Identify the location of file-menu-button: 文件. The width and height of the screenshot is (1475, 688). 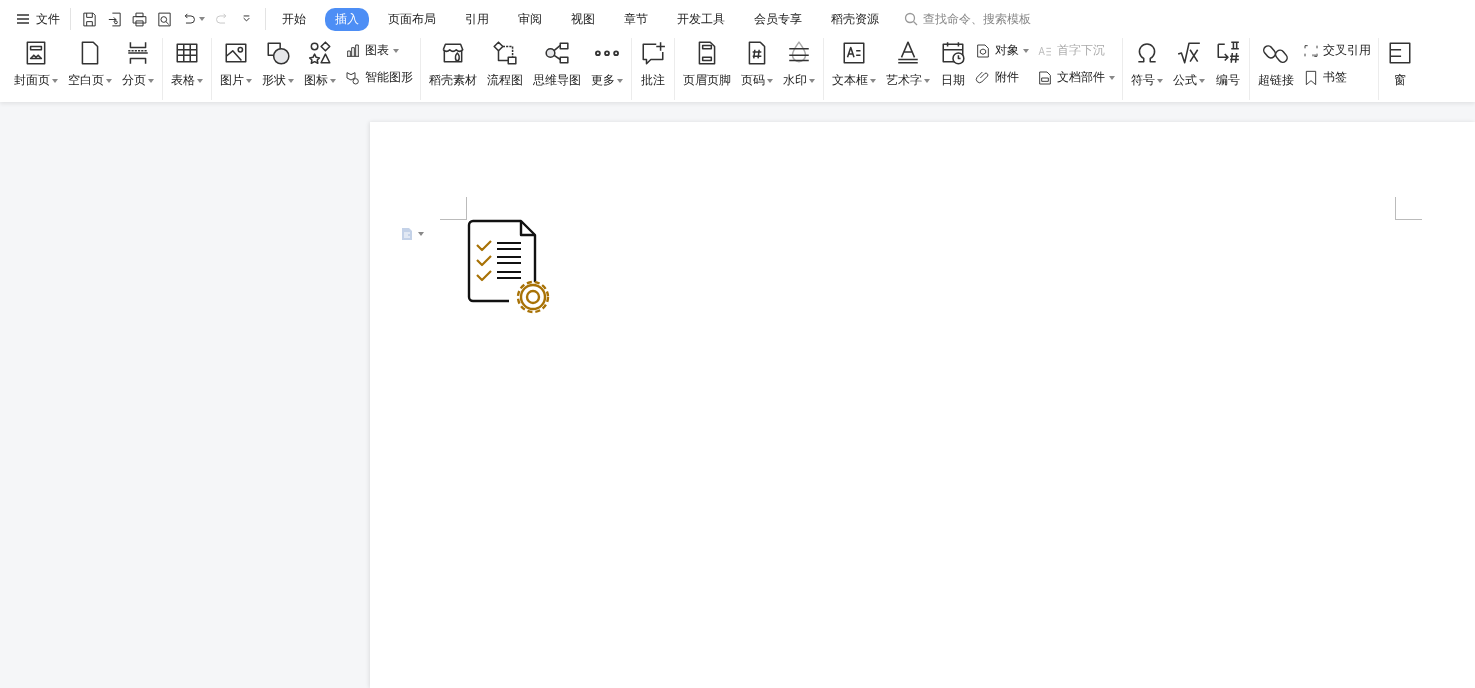
(38, 19).